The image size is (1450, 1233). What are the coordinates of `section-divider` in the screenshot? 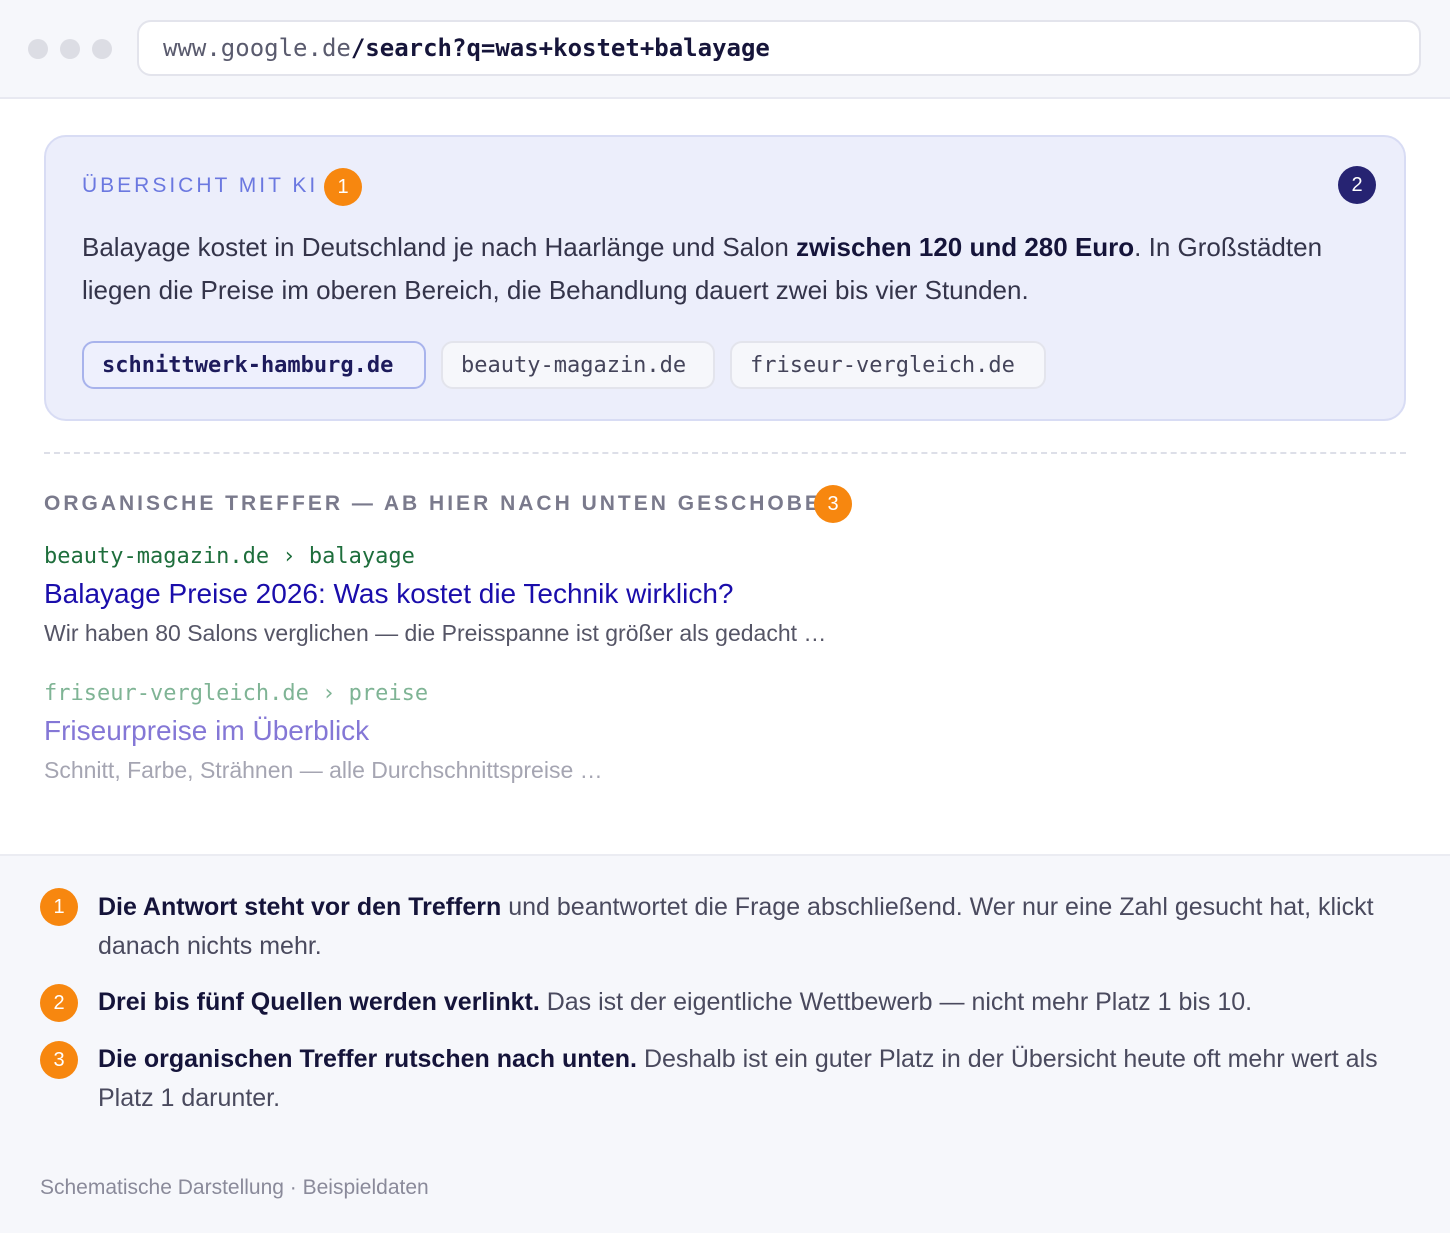 It's located at (725, 453).